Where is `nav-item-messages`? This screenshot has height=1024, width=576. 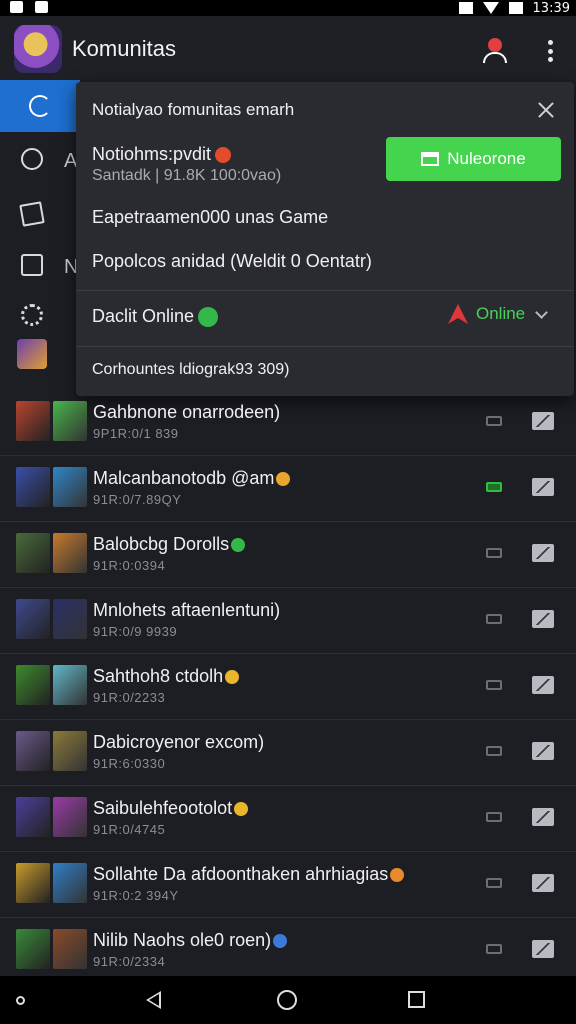
nav-item-messages is located at coordinates (32, 214).